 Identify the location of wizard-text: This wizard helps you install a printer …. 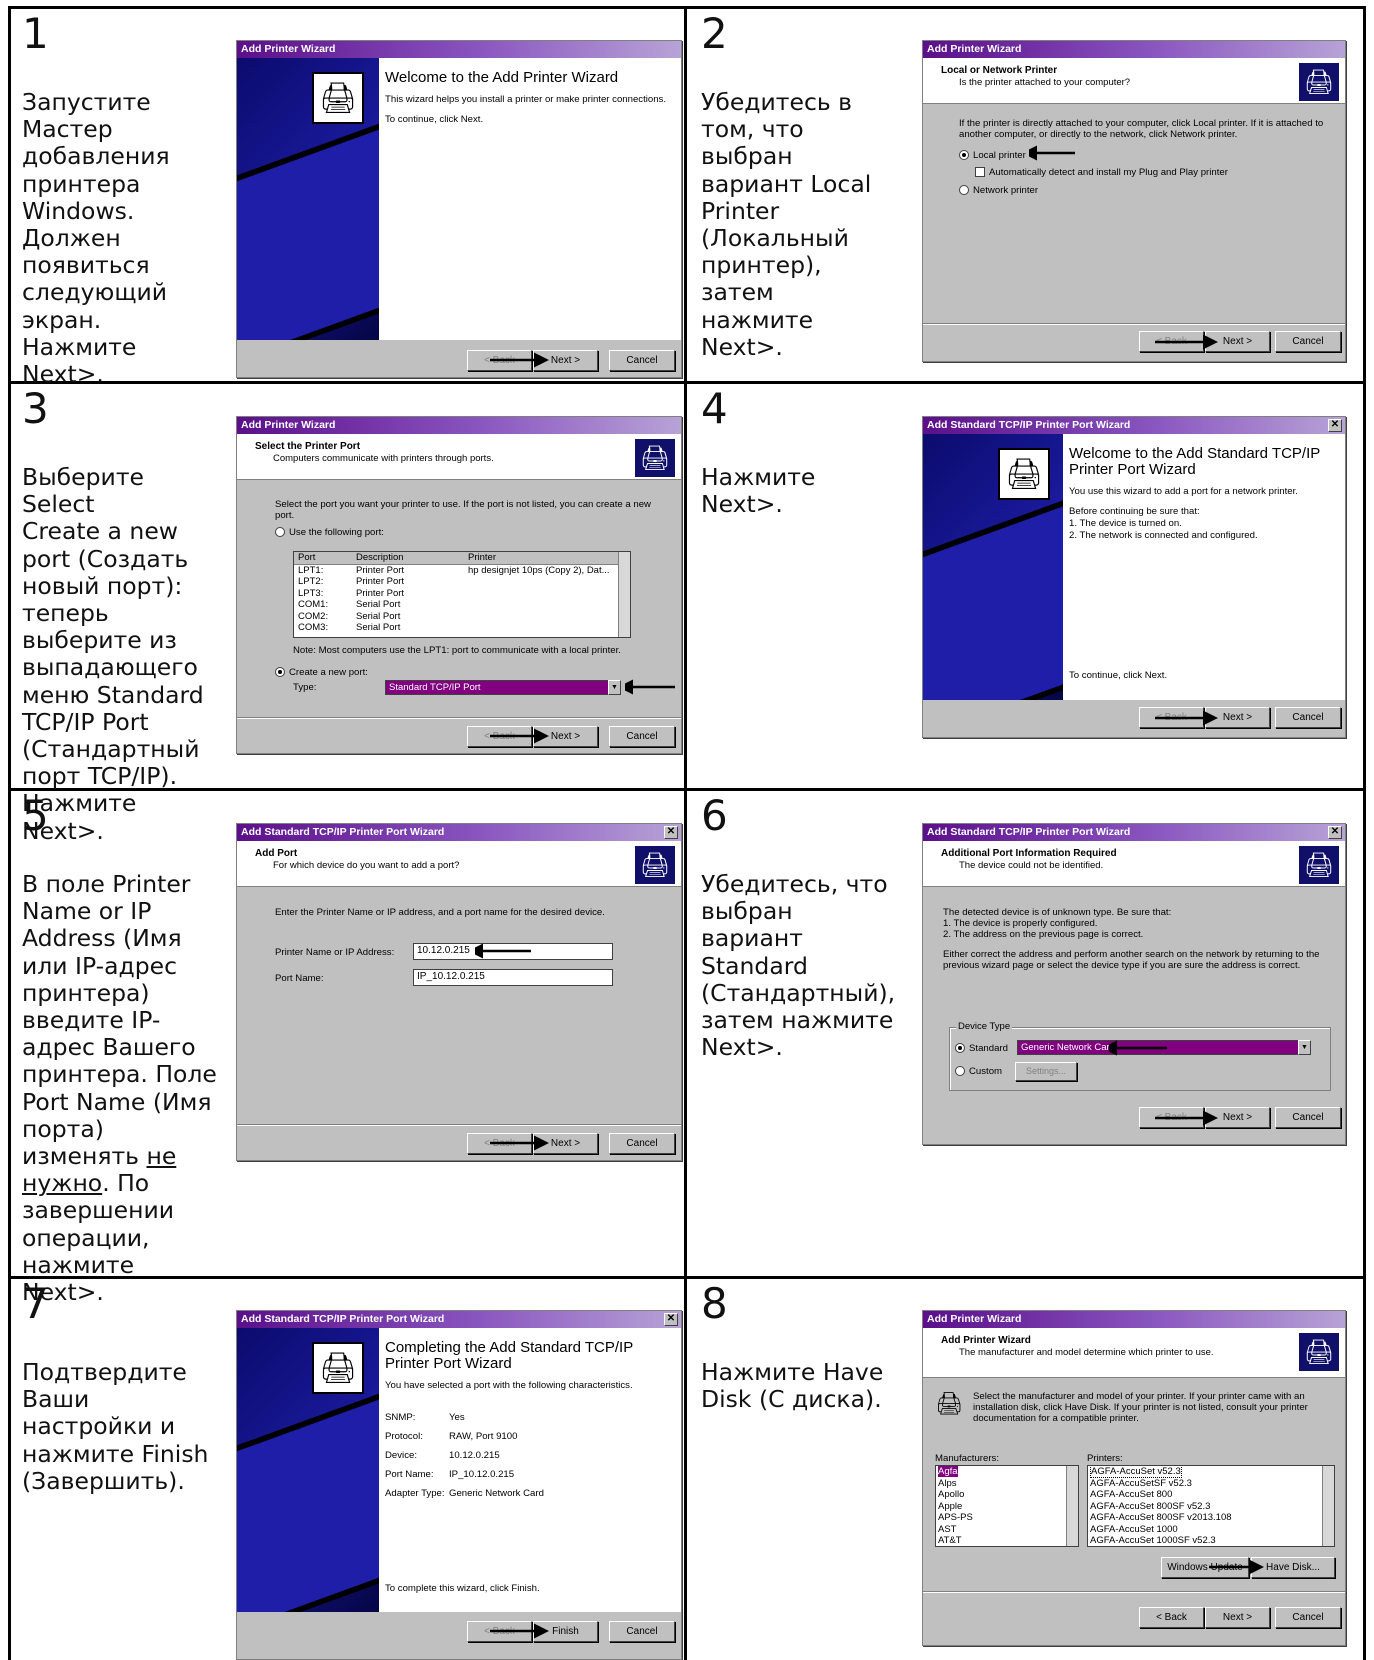
(526, 99).